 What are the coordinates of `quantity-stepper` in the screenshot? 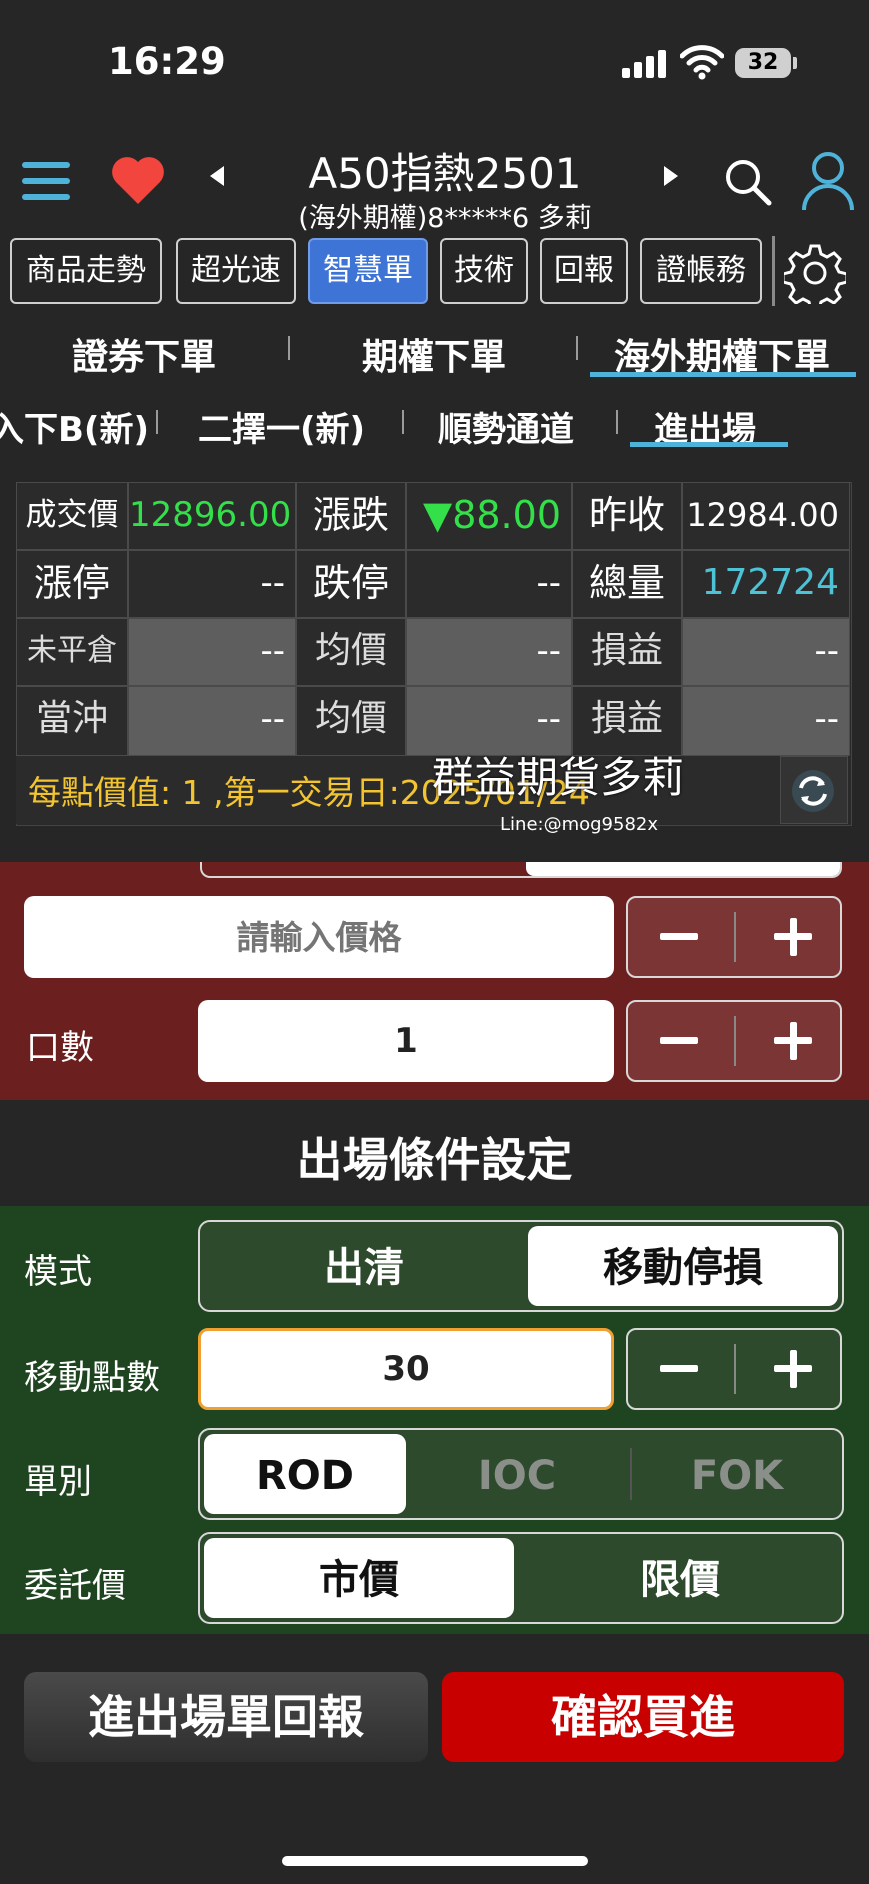 It's located at (734, 1041).